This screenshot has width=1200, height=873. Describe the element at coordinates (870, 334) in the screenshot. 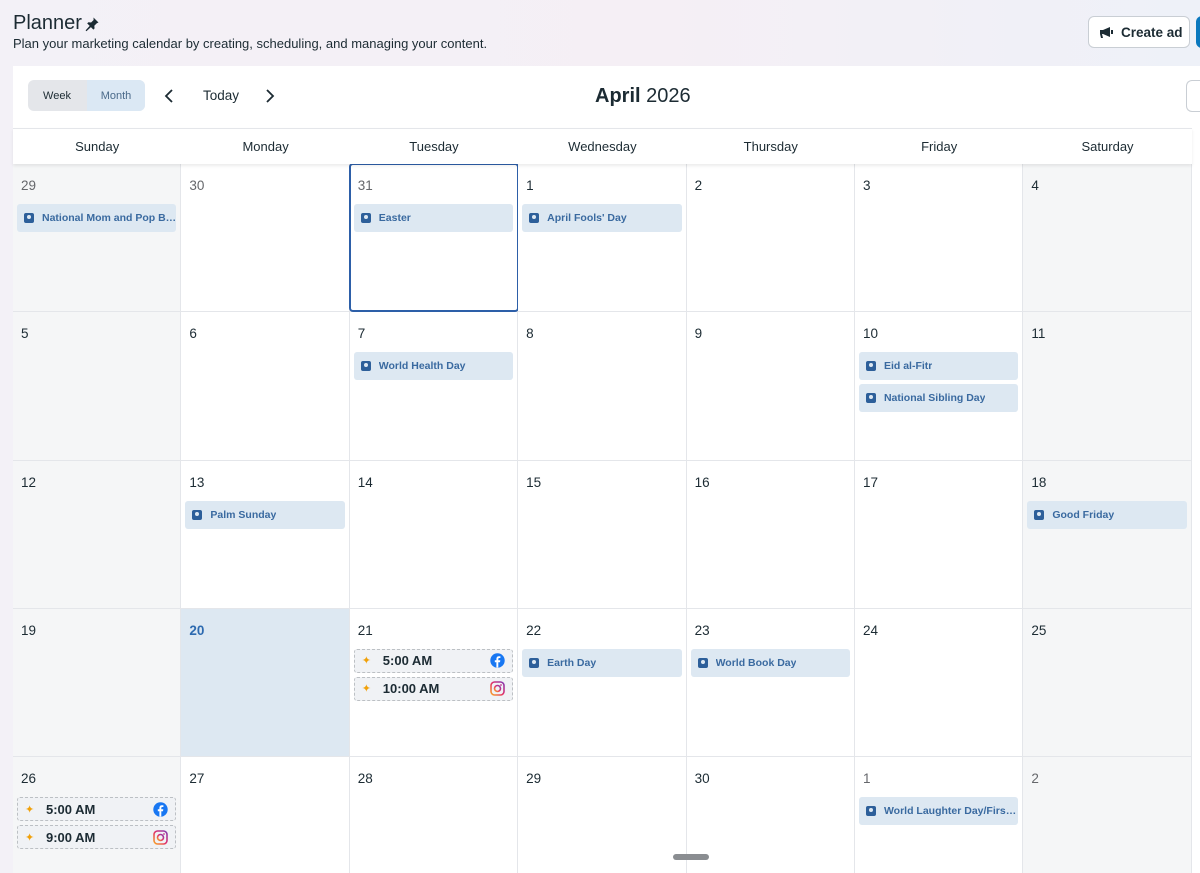

I see `day-number: 10` at that location.